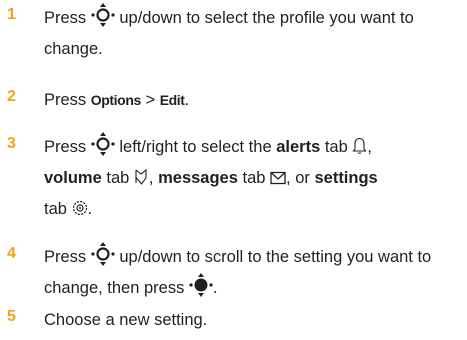 The width and height of the screenshot is (467, 340). I want to click on step-text-part: , or, so click(298, 178).